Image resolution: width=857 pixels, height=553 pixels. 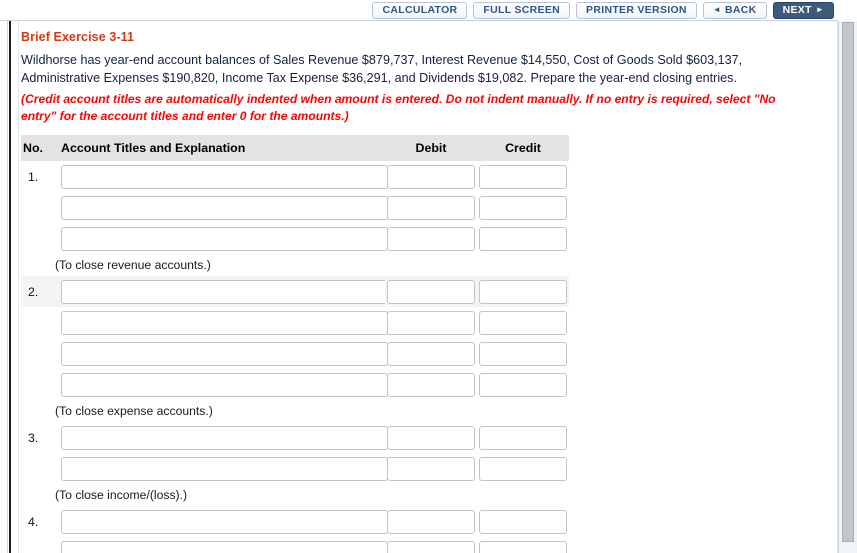 What do you see at coordinates (636, 10) in the screenshot?
I see `printer-version-button: PRINTER VERSION` at bounding box center [636, 10].